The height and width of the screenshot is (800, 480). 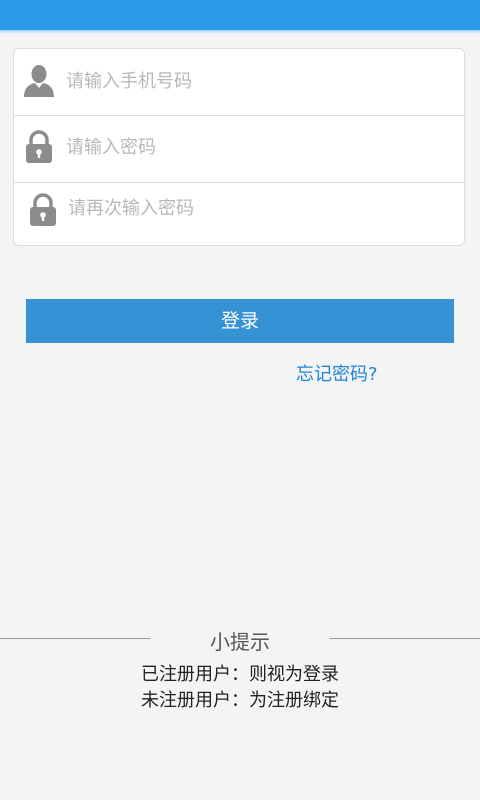 I want to click on tip-registered-user: 已注册用户：则视为登录, so click(x=240, y=674).